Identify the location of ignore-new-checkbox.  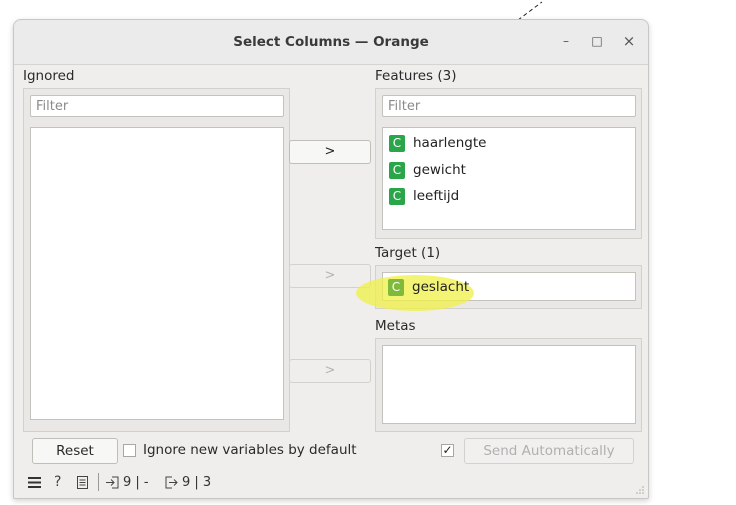
(129, 450).